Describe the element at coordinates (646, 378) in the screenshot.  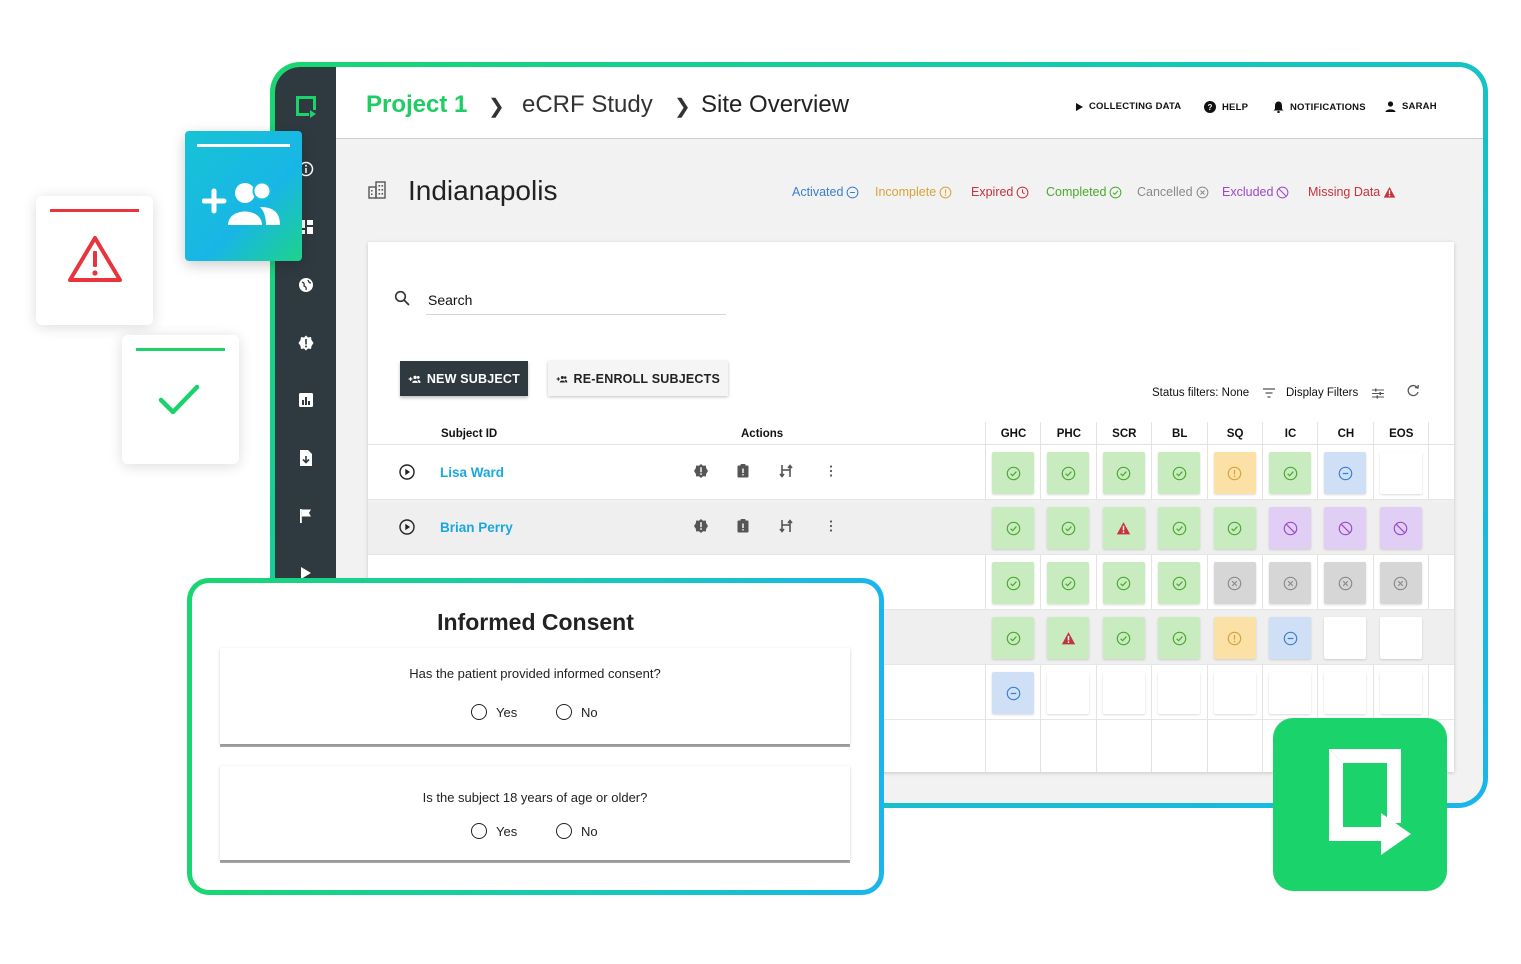
I see `re-enroll-label: RE-ENROLL SUBJECTS` at that location.